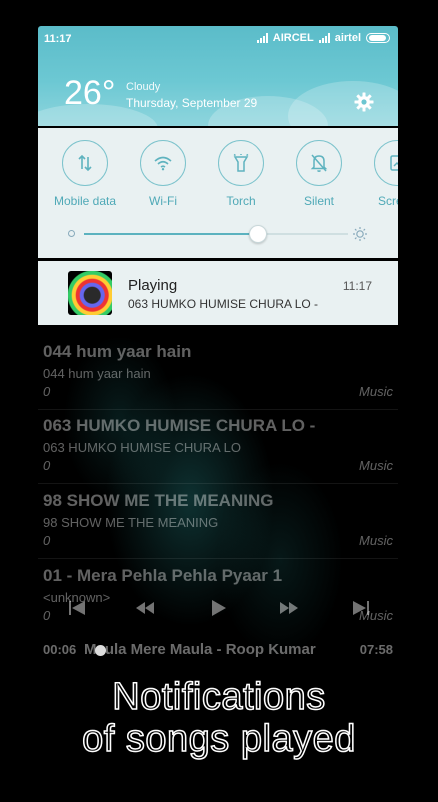 This screenshot has height=802, width=438. I want to click on play-icon, so click(218, 608).